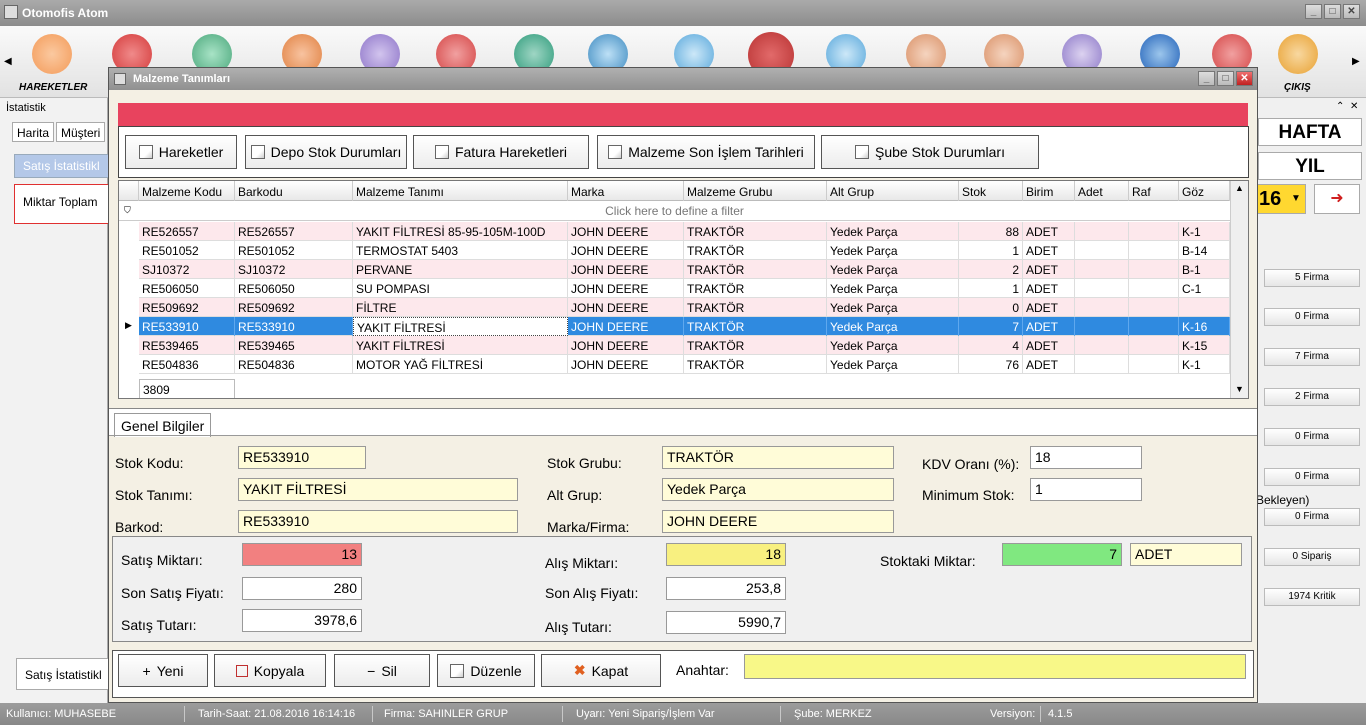 This screenshot has height=725, width=1366. What do you see at coordinates (1310, 132) in the screenshot?
I see `hafta-button: HAFTA` at bounding box center [1310, 132].